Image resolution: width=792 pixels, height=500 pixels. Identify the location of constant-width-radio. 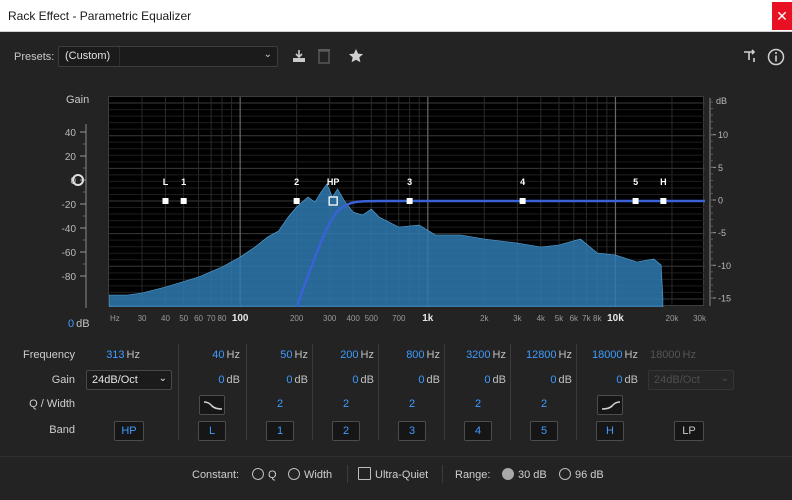
(294, 474).